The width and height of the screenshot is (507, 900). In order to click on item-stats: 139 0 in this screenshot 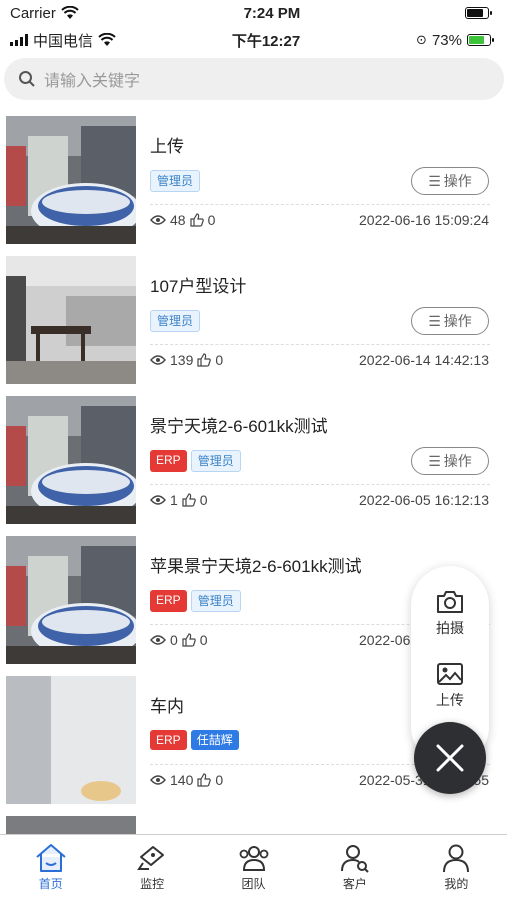, I will do `click(186, 360)`.